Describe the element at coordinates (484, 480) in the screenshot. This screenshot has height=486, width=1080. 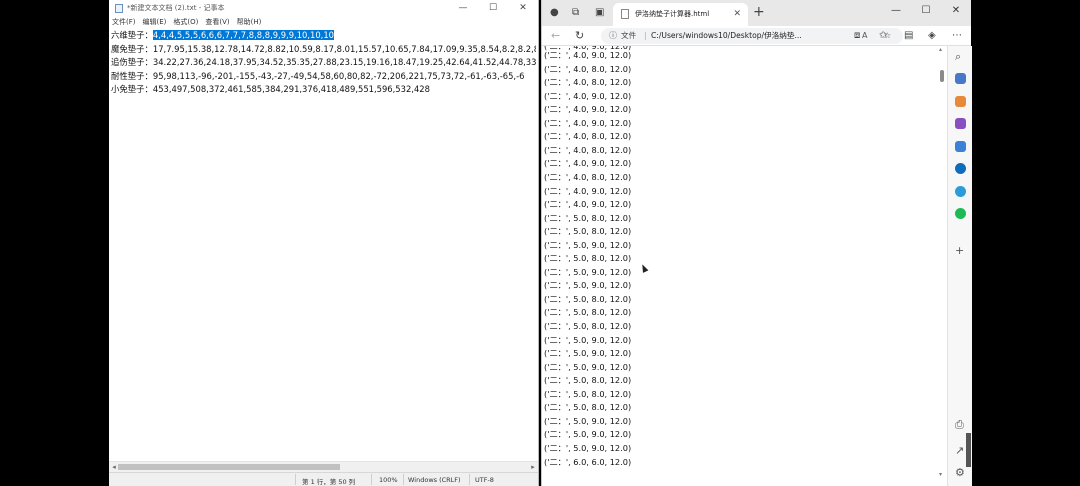
I see `status-encoding: UTF-8` at that location.